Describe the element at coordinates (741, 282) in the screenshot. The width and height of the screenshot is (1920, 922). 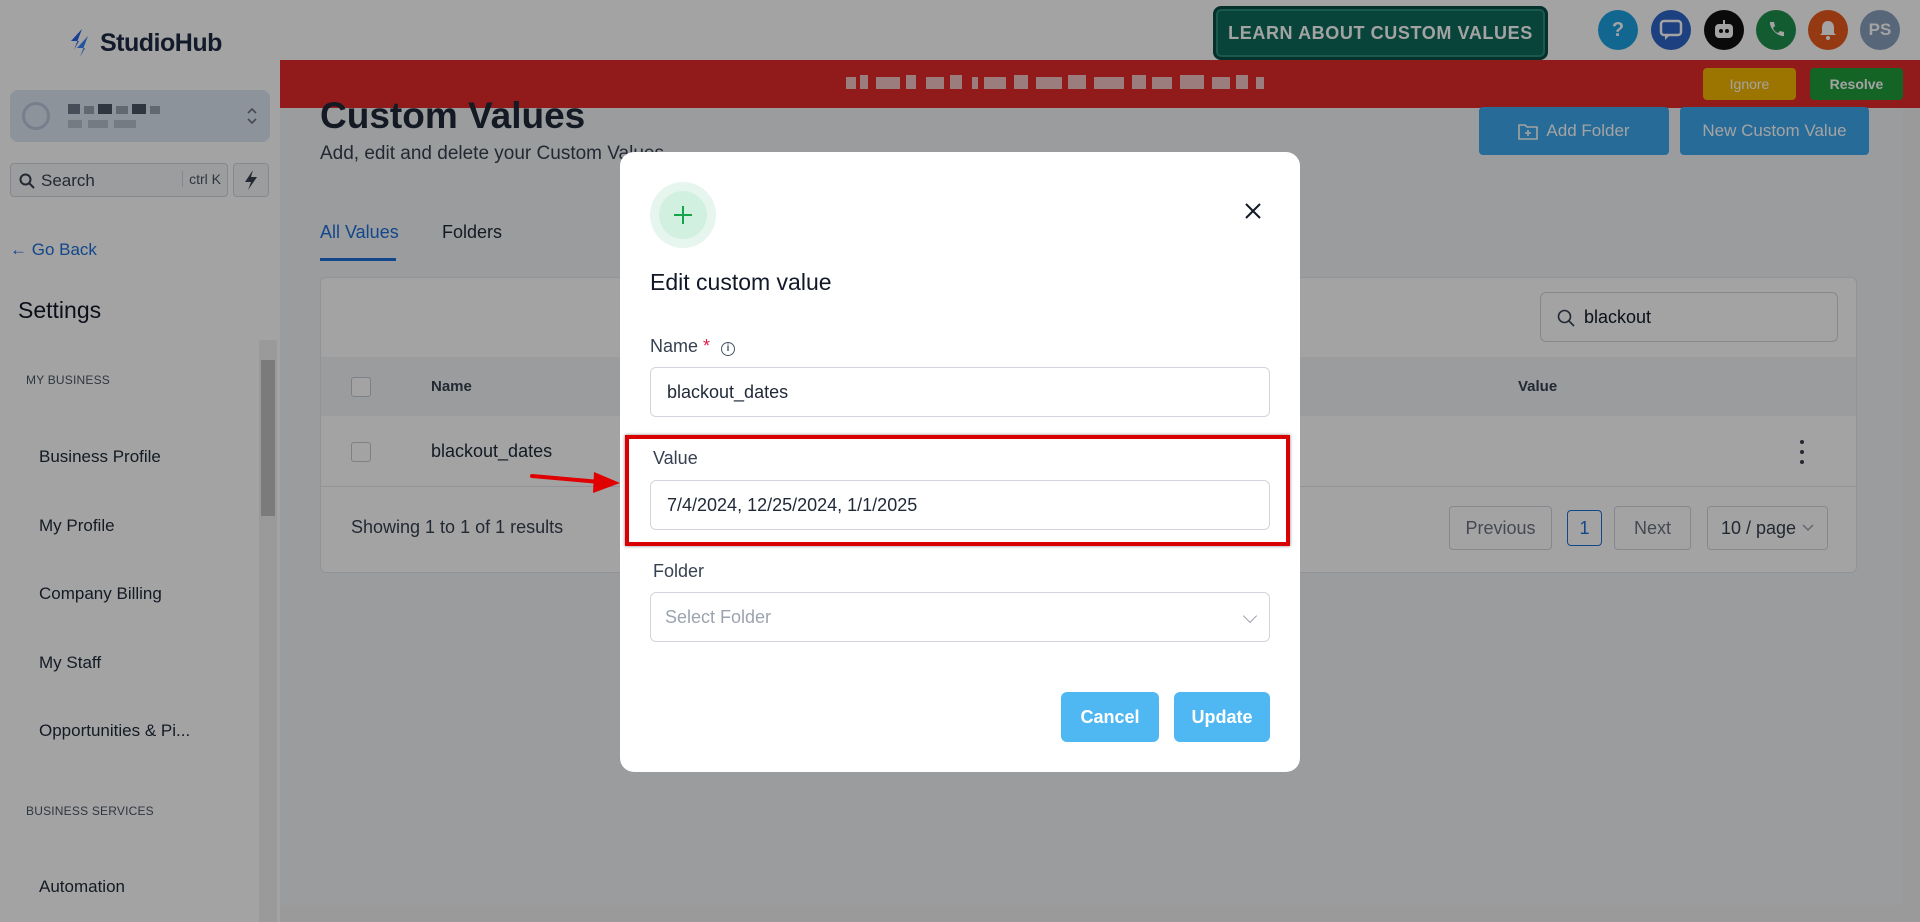
I see `dialog-title: Edit custom value` at that location.